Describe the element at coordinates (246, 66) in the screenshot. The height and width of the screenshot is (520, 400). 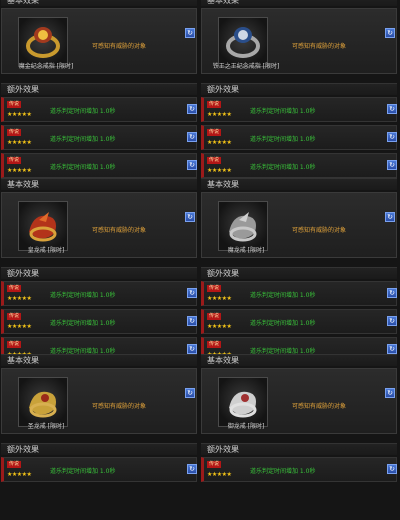
I see `item-name: 铁王之王纪念戒指 [限时]` at that location.